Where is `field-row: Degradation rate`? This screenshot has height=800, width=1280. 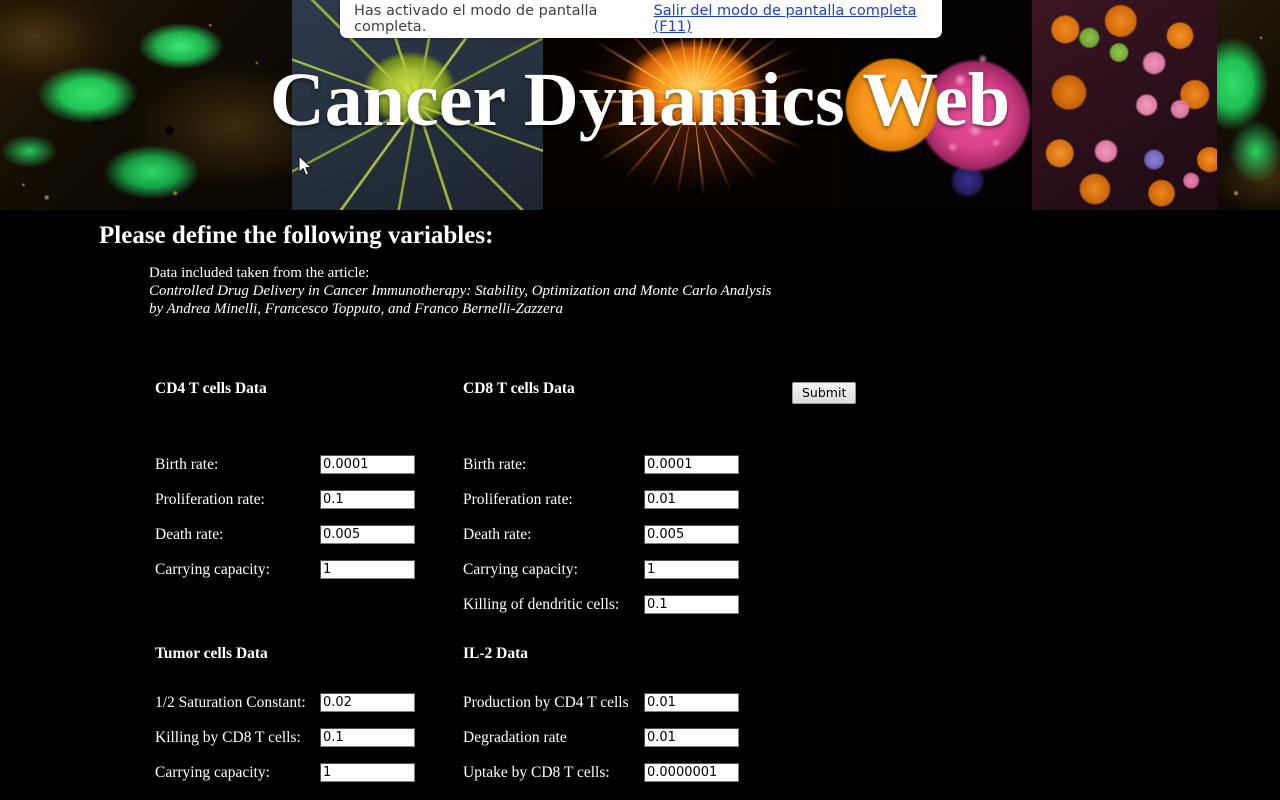 field-row: Degradation rate is located at coordinates (601, 737).